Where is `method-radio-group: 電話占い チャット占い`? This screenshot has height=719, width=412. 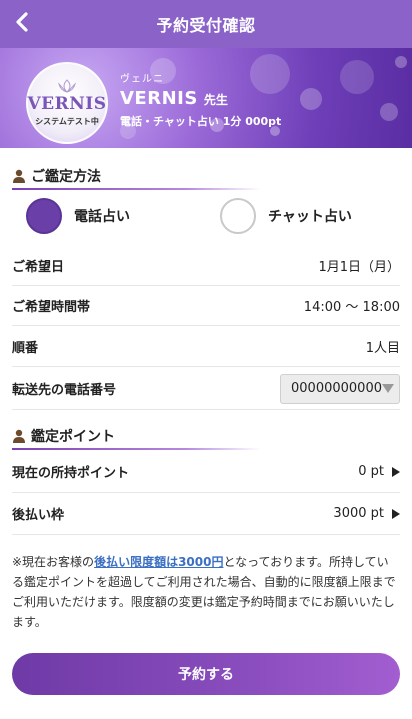 method-radio-group: 電話占い チャット占い is located at coordinates (206, 220).